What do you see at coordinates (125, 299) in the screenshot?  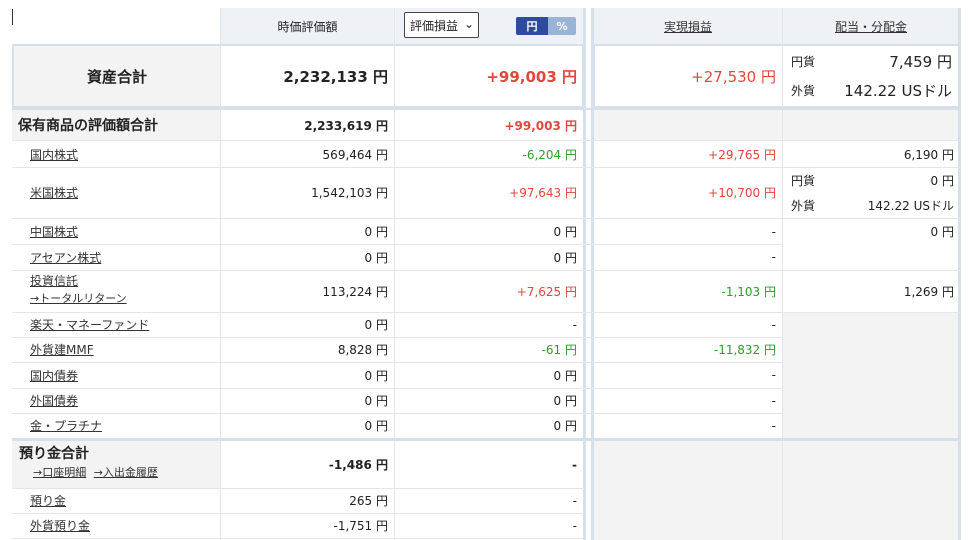 I see `row-fund-total-return-link: →トータルリターン` at bounding box center [125, 299].